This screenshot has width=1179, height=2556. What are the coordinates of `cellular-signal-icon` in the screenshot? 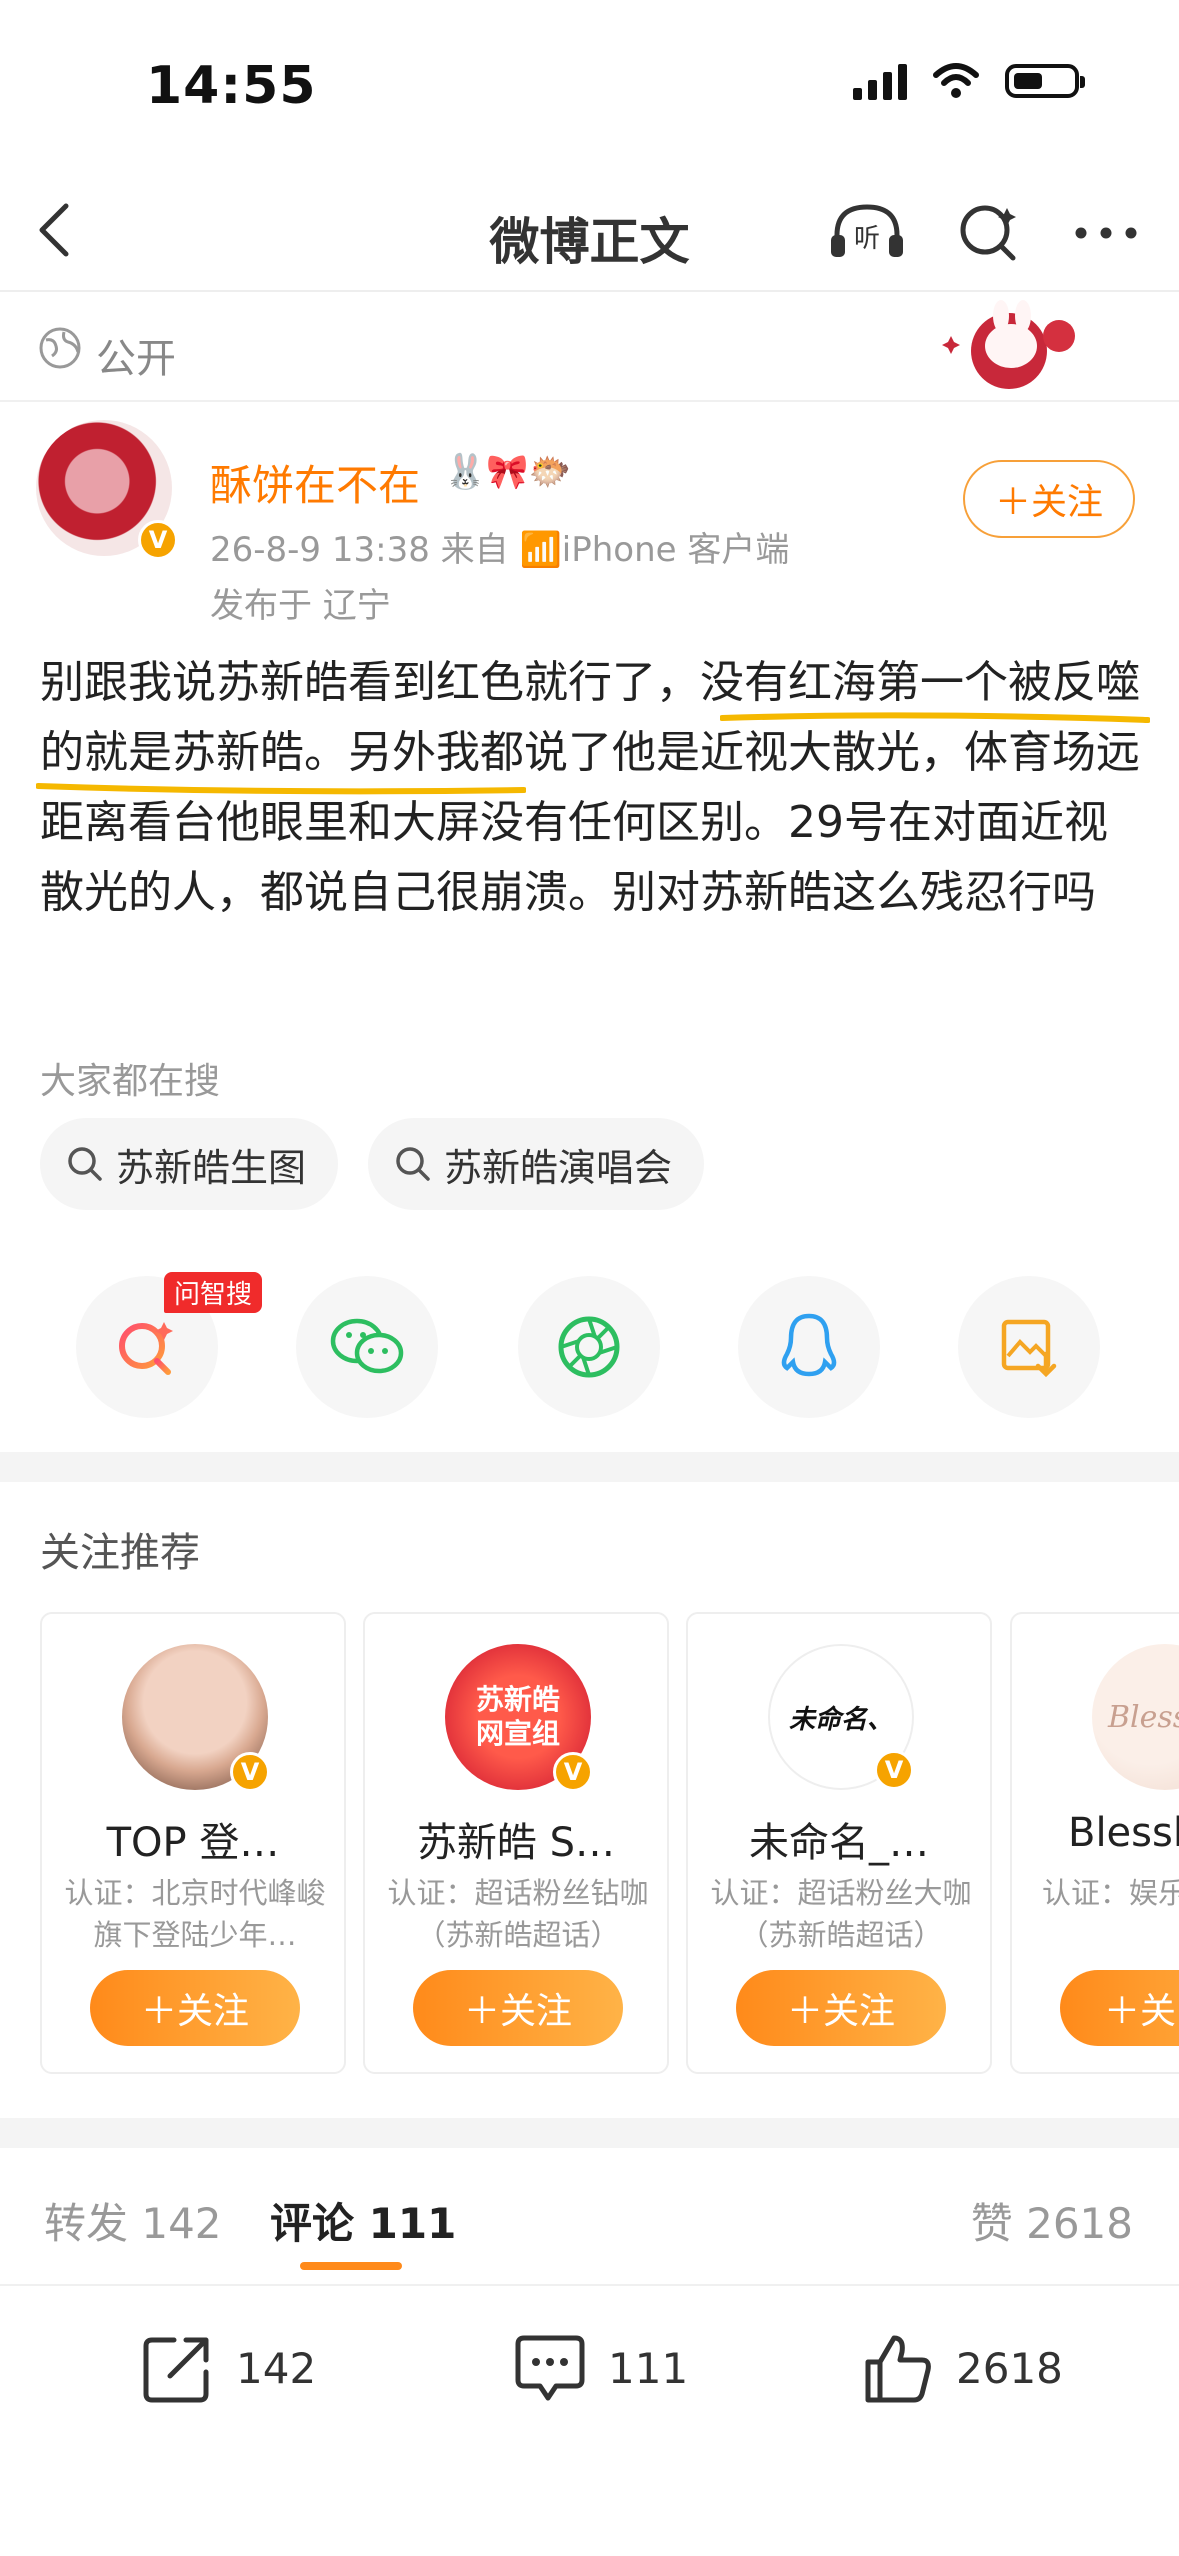 It's located at (880, 81).